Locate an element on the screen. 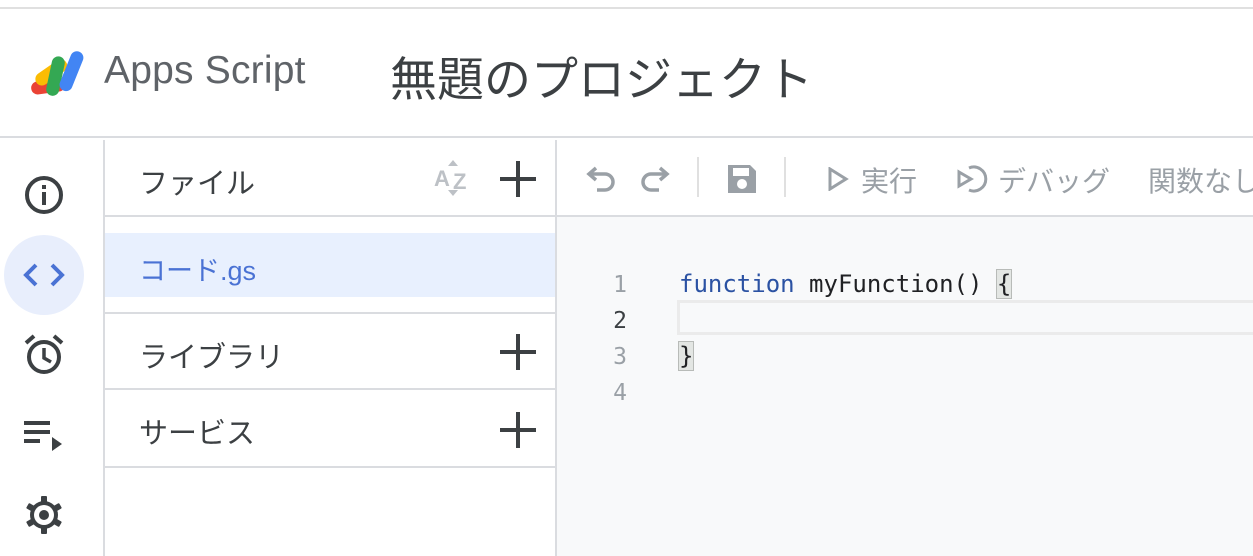 The width and height of the screenshot is (1253, 556). libraries-label: ライブラリ is located at coordinates (212, 358).